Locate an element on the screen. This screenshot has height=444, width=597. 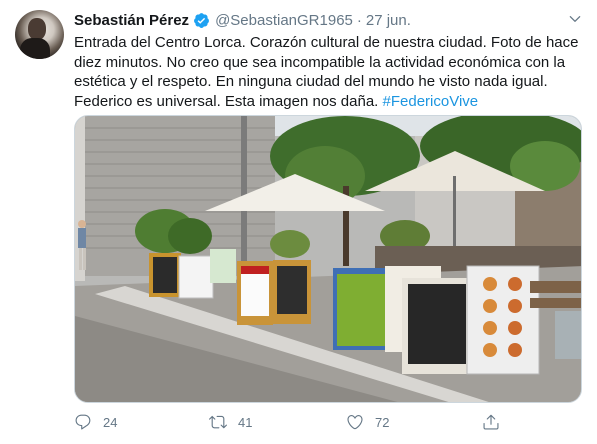
avatar is located at coordinates (39, 34).